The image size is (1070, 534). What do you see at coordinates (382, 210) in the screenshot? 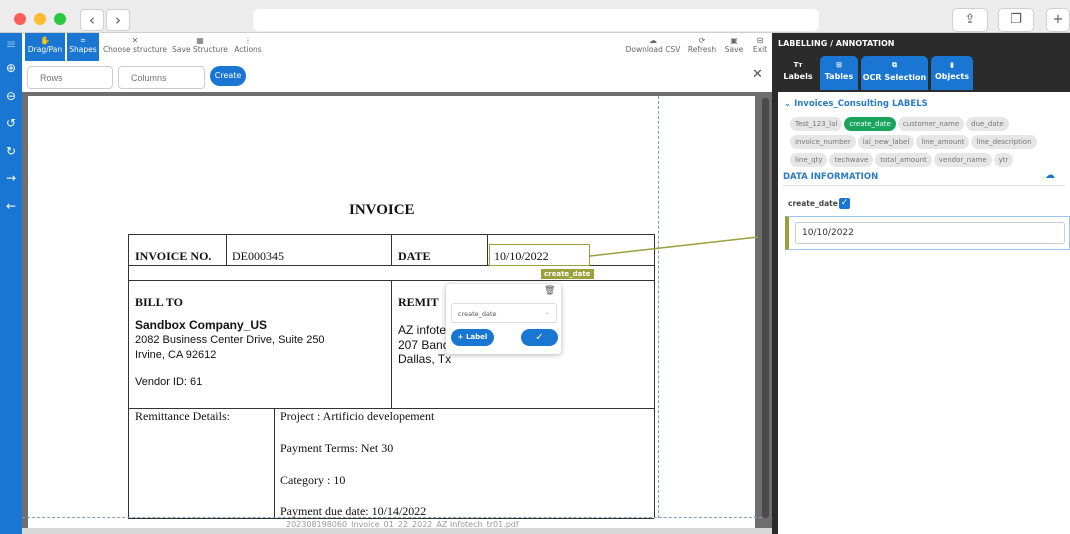
I see `invoice-title: INVOICE` at bounding box center [382, 210].